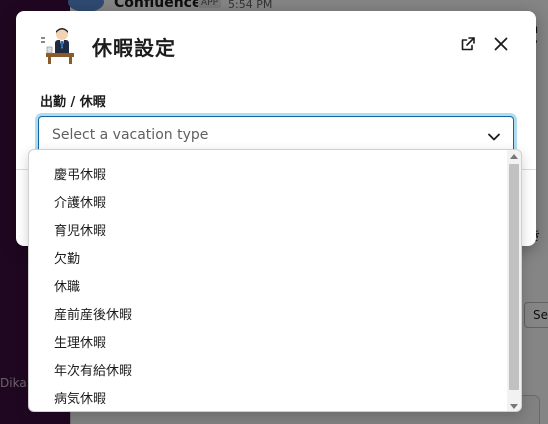 The image size is (548, 424). Describe the element at coordinates (58, 45) in the screenshot. I see `person-at-desk-icon` at that location.